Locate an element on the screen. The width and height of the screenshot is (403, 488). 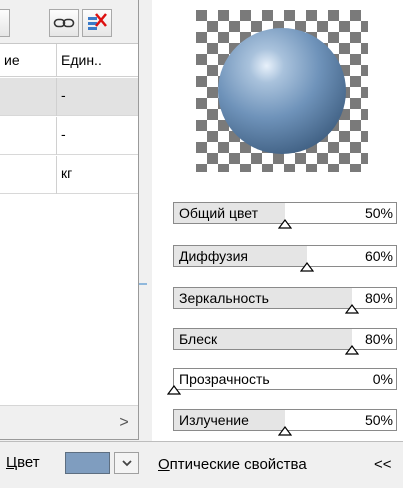
slider-label: Блеск is located at coordinates (198, 339).